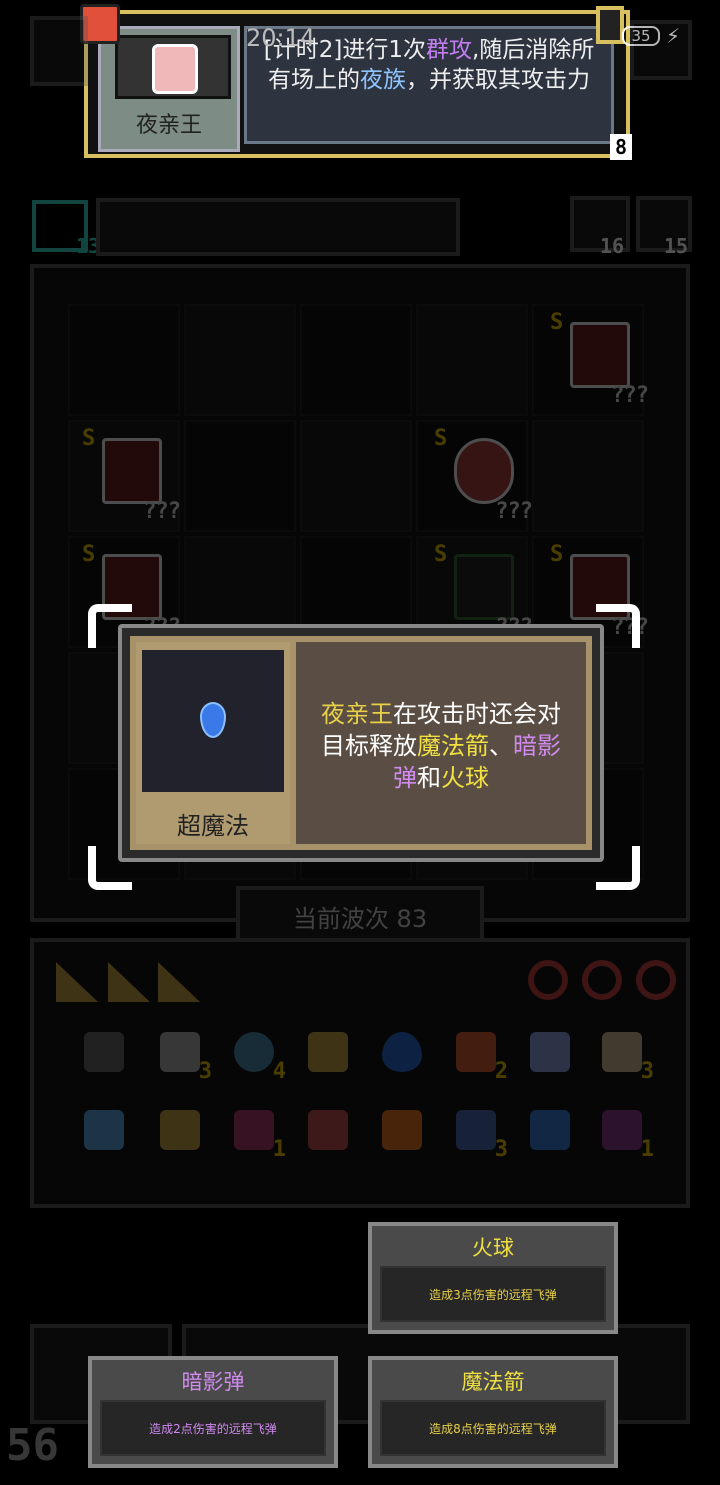 This screenshot has width=720, height=1485. Describe the element at coordinates (550, 1052) in the screenshot. I see `item-feather-icon` at that location.